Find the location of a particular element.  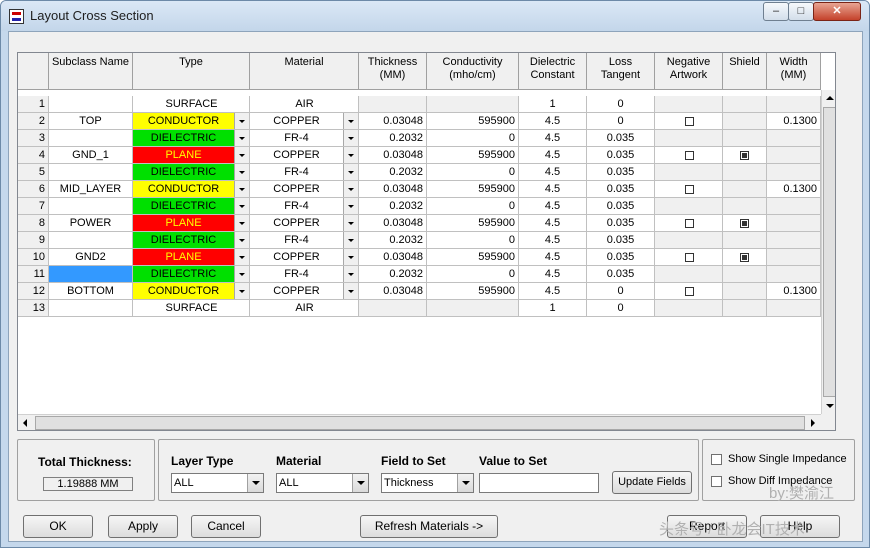

scroll-up-button is located at coordinates (828, 98).